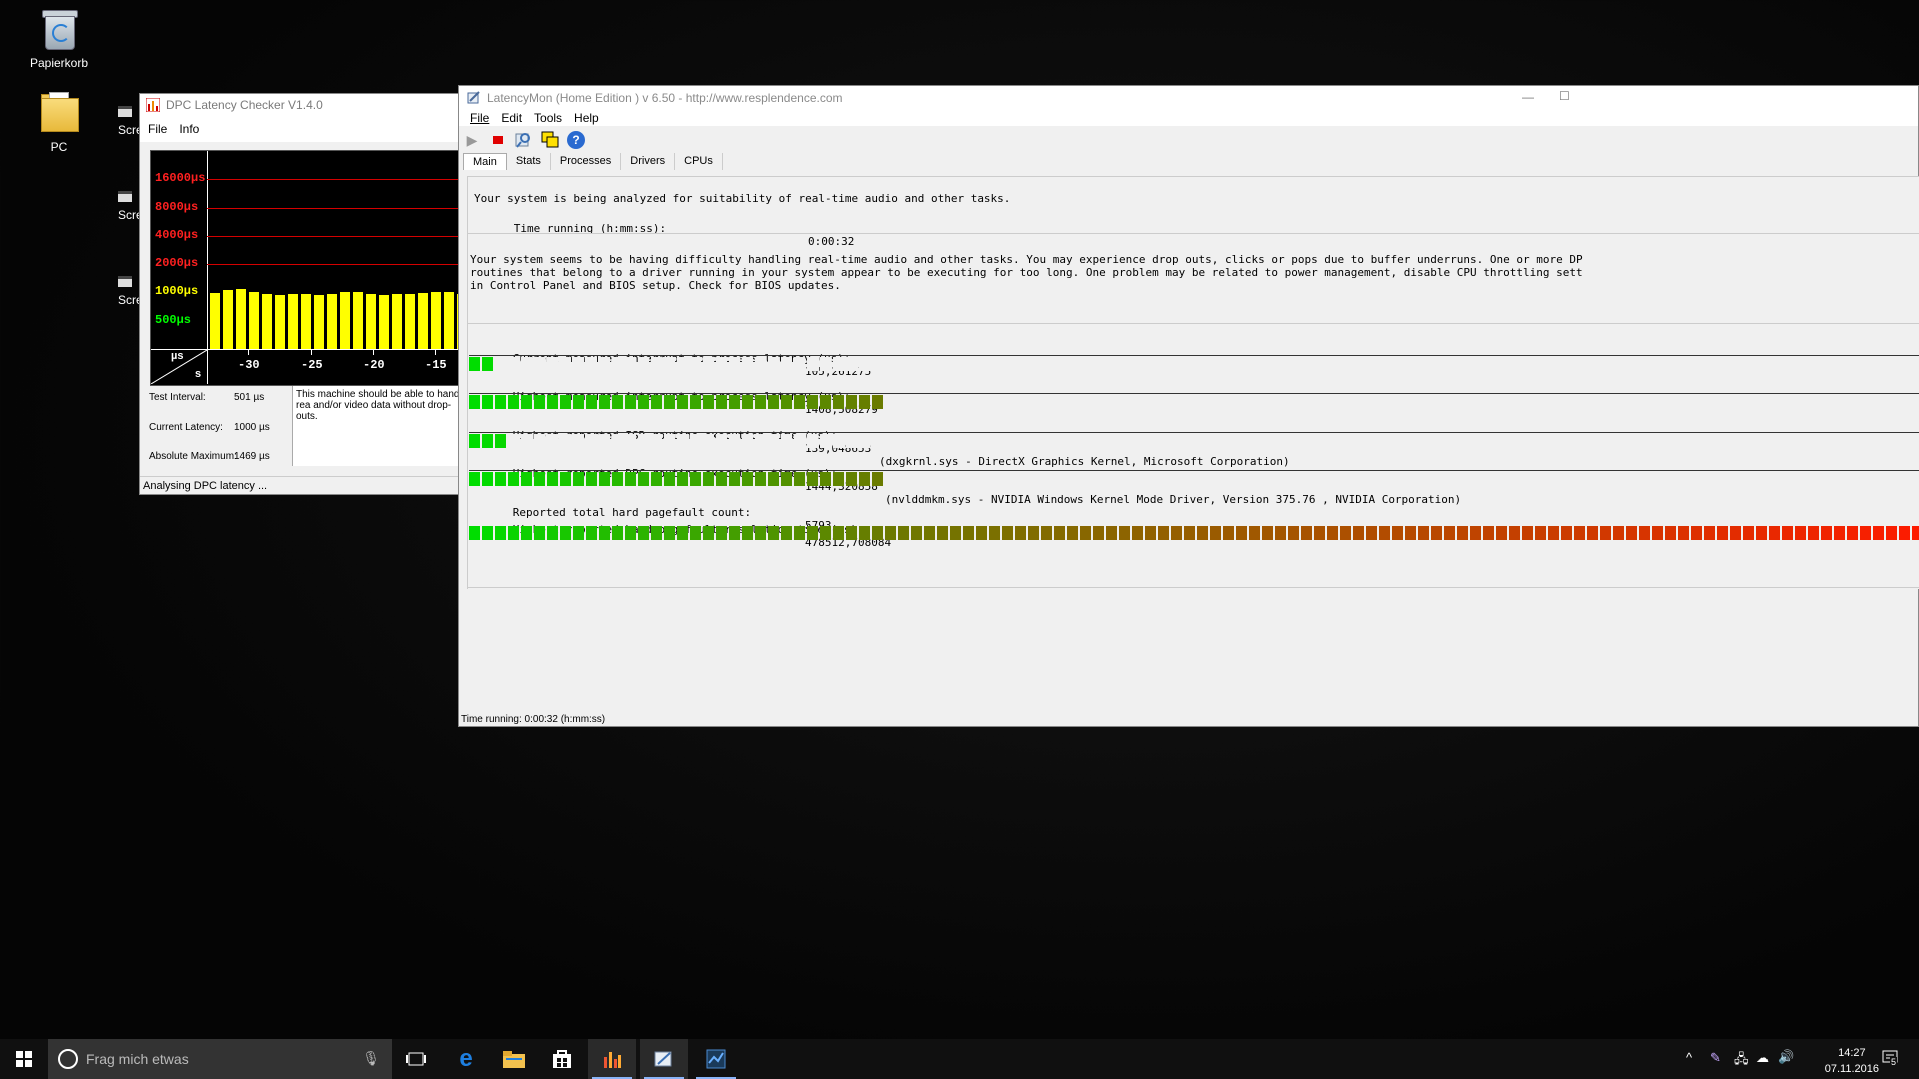 This screenshot has height=1079, width=1919. What do you see at coordinates (1564, 96) in the screenshot?
I see `maximize-button: ☐` at bounding box center [1564, 96].